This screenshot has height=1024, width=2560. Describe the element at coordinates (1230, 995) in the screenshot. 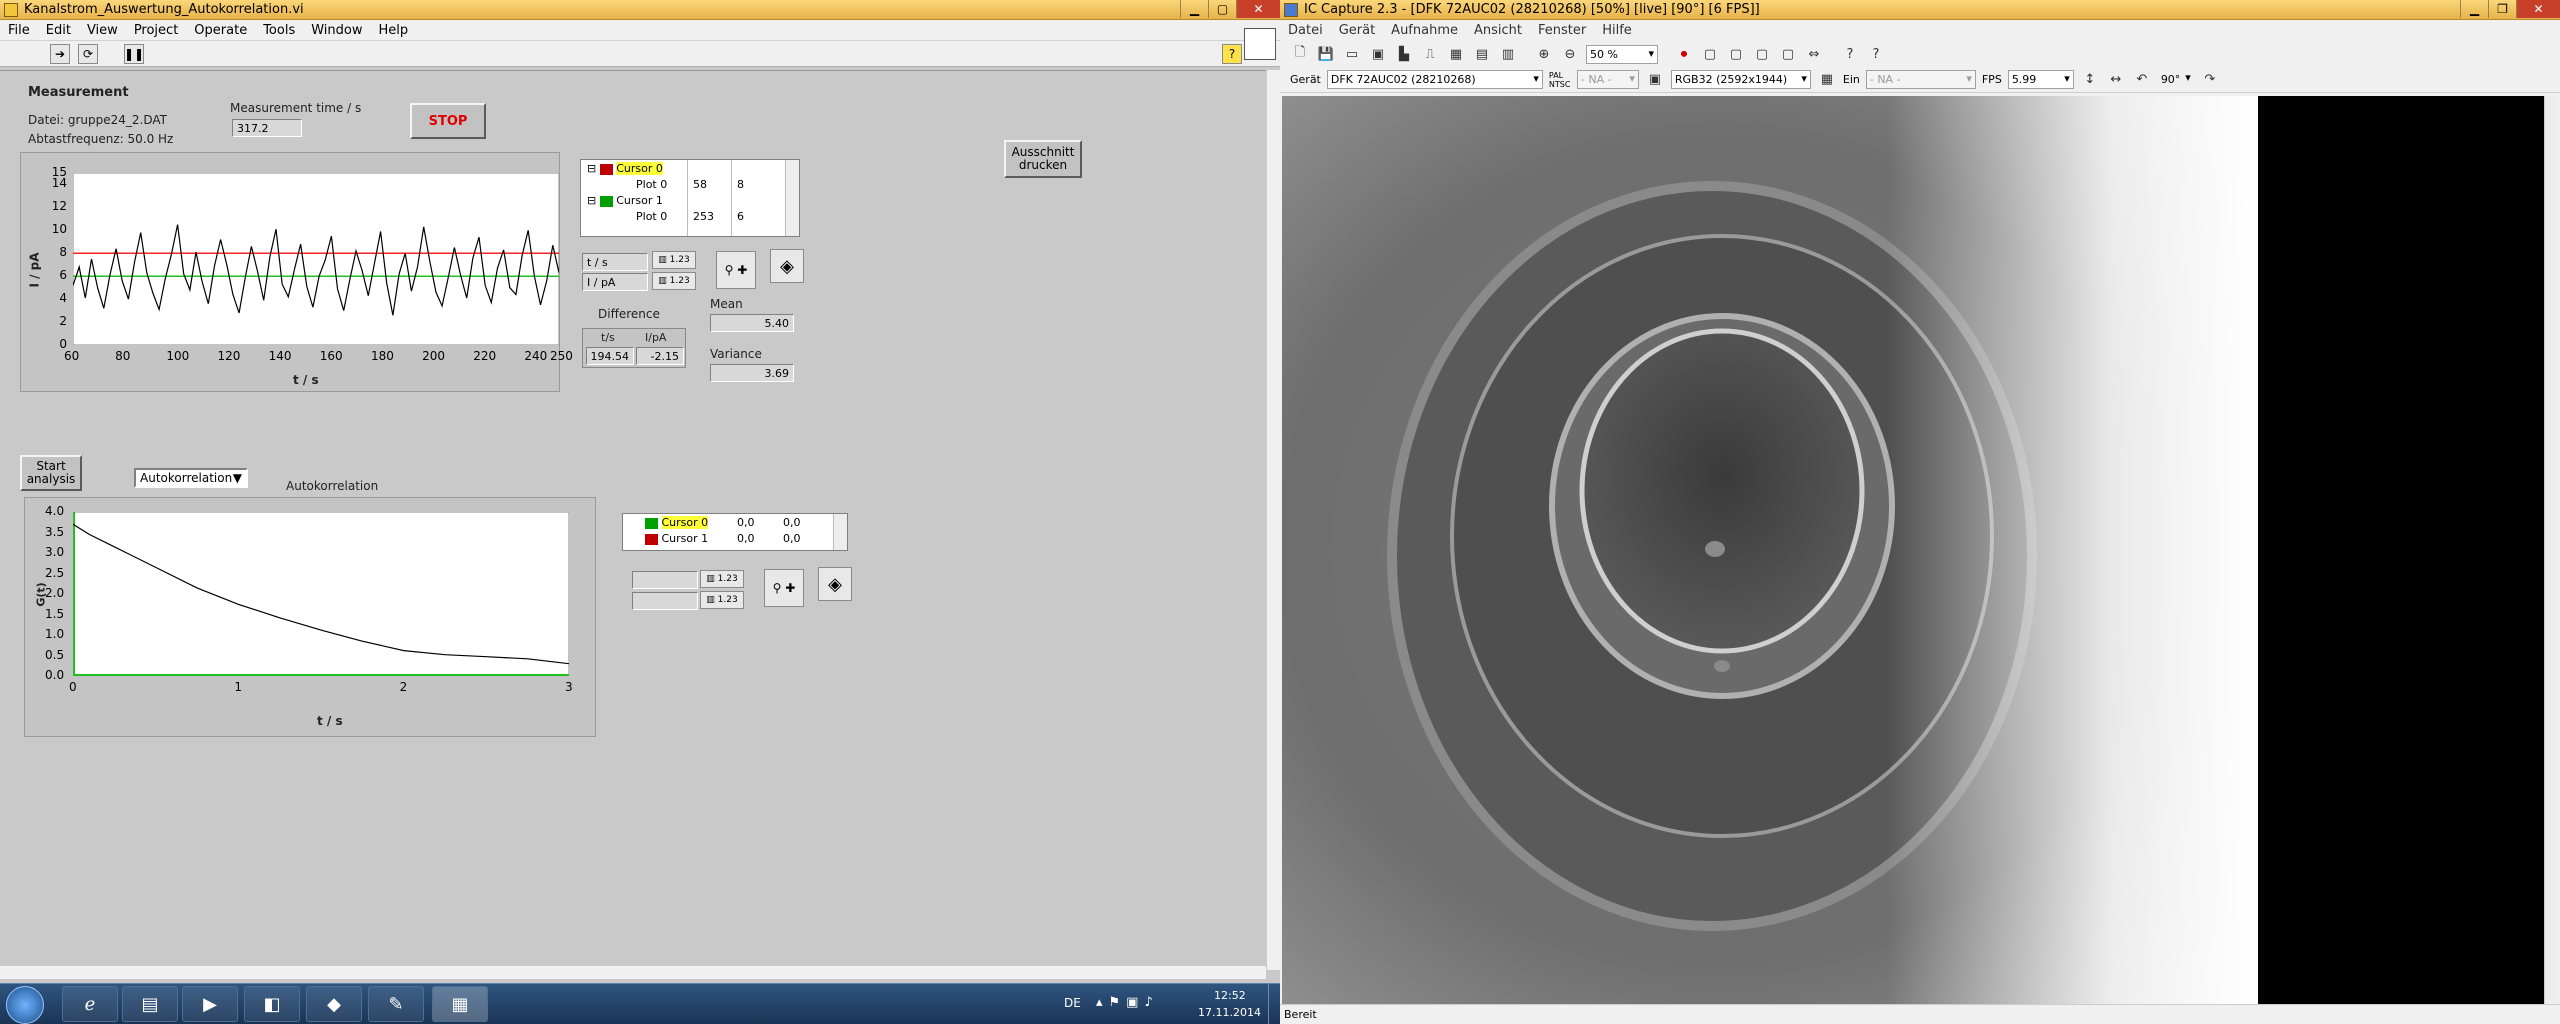

I see `clock-time: 12:52` at that location.